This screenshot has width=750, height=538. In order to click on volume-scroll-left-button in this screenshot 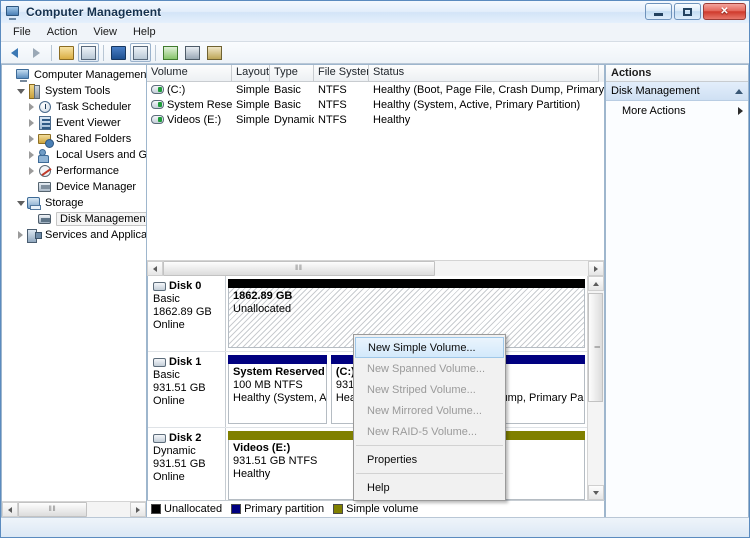, I will do `click(155, 268)`.